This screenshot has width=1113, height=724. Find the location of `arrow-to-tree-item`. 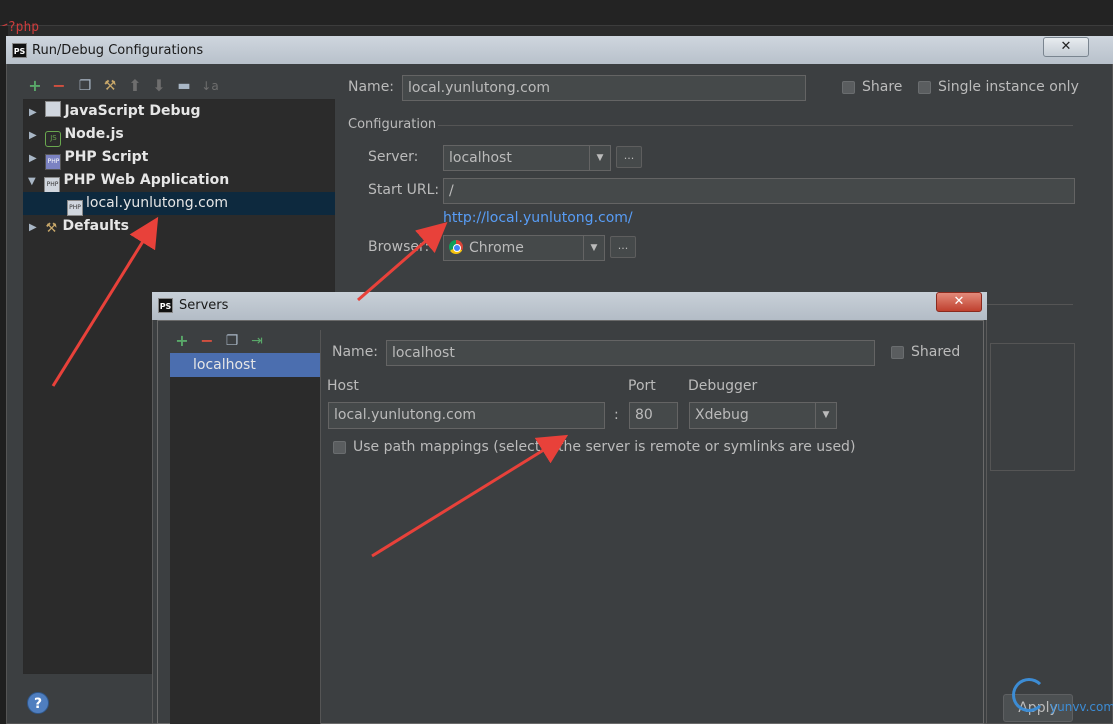

arrow-to-tree-item is located at coordinates (105, 301).